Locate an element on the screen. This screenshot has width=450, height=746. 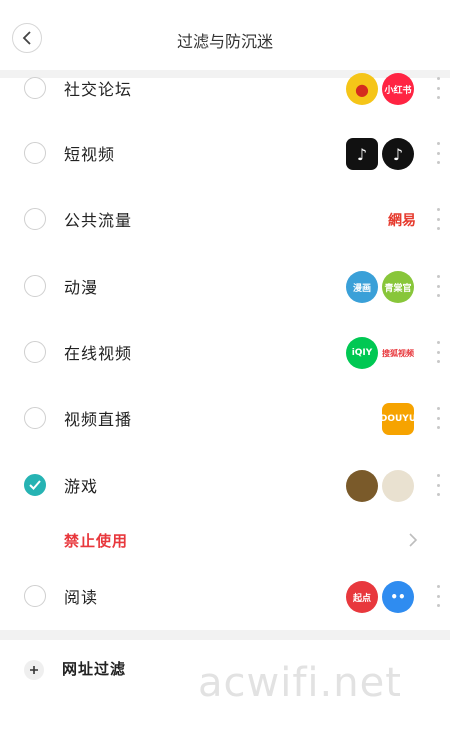
section-divider is located at coordinates (225, 635).